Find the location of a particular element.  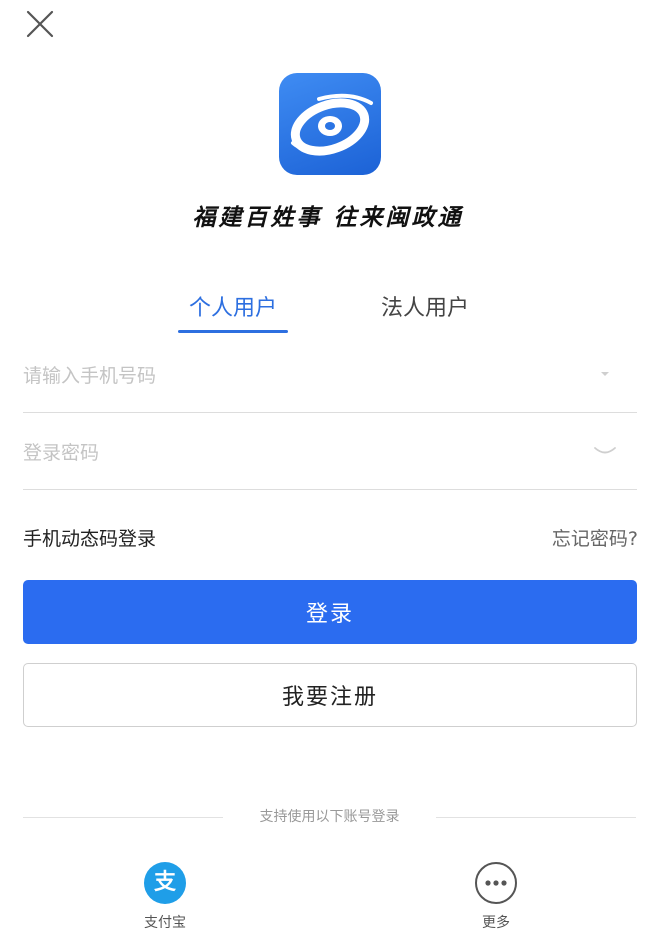

phone-input is located at coordinates (303, 376).